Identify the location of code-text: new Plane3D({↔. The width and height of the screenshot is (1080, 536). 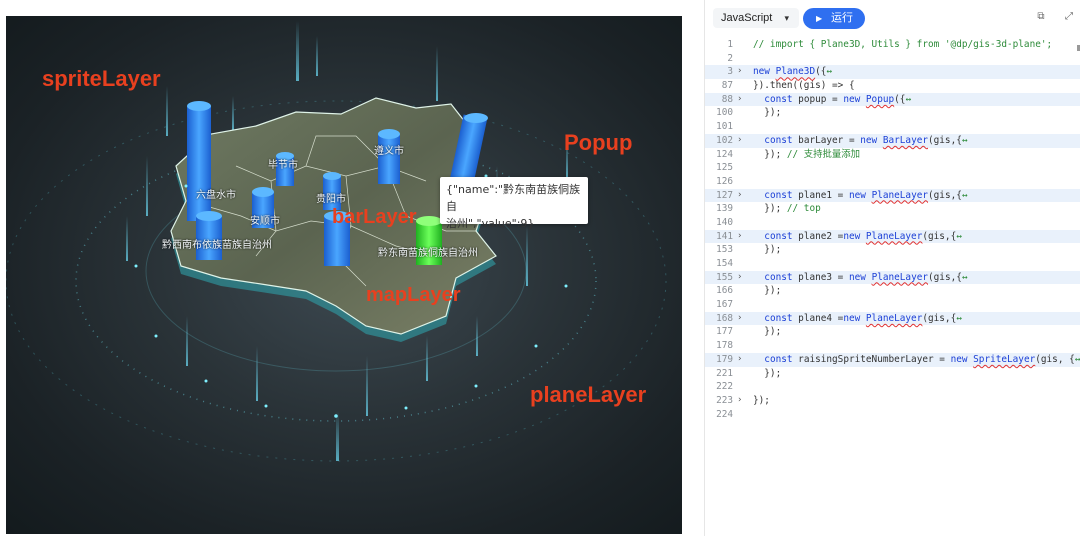
(792, 72).